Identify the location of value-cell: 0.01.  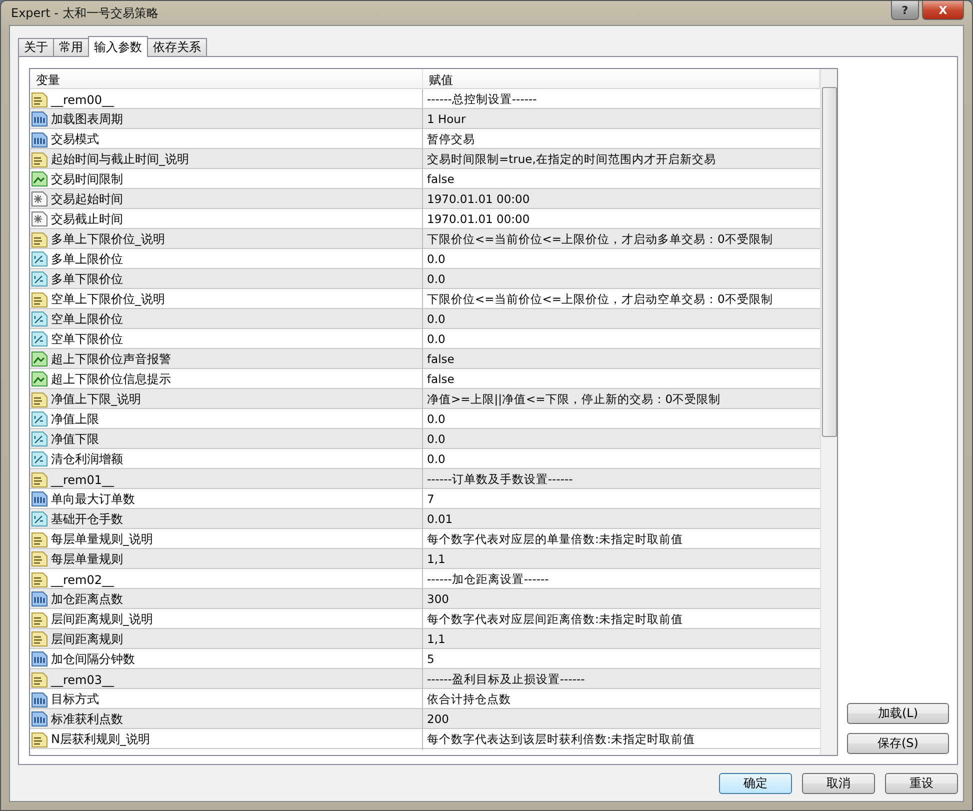
(621, 519).